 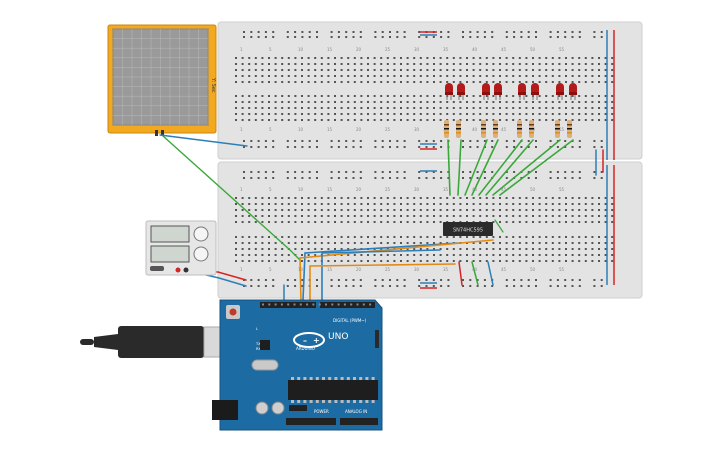 What do you see at coordinates (213, 85) in the screenshot?
I see `oscilloscope-label: Y: Sec` at bounding box center [213, 85].